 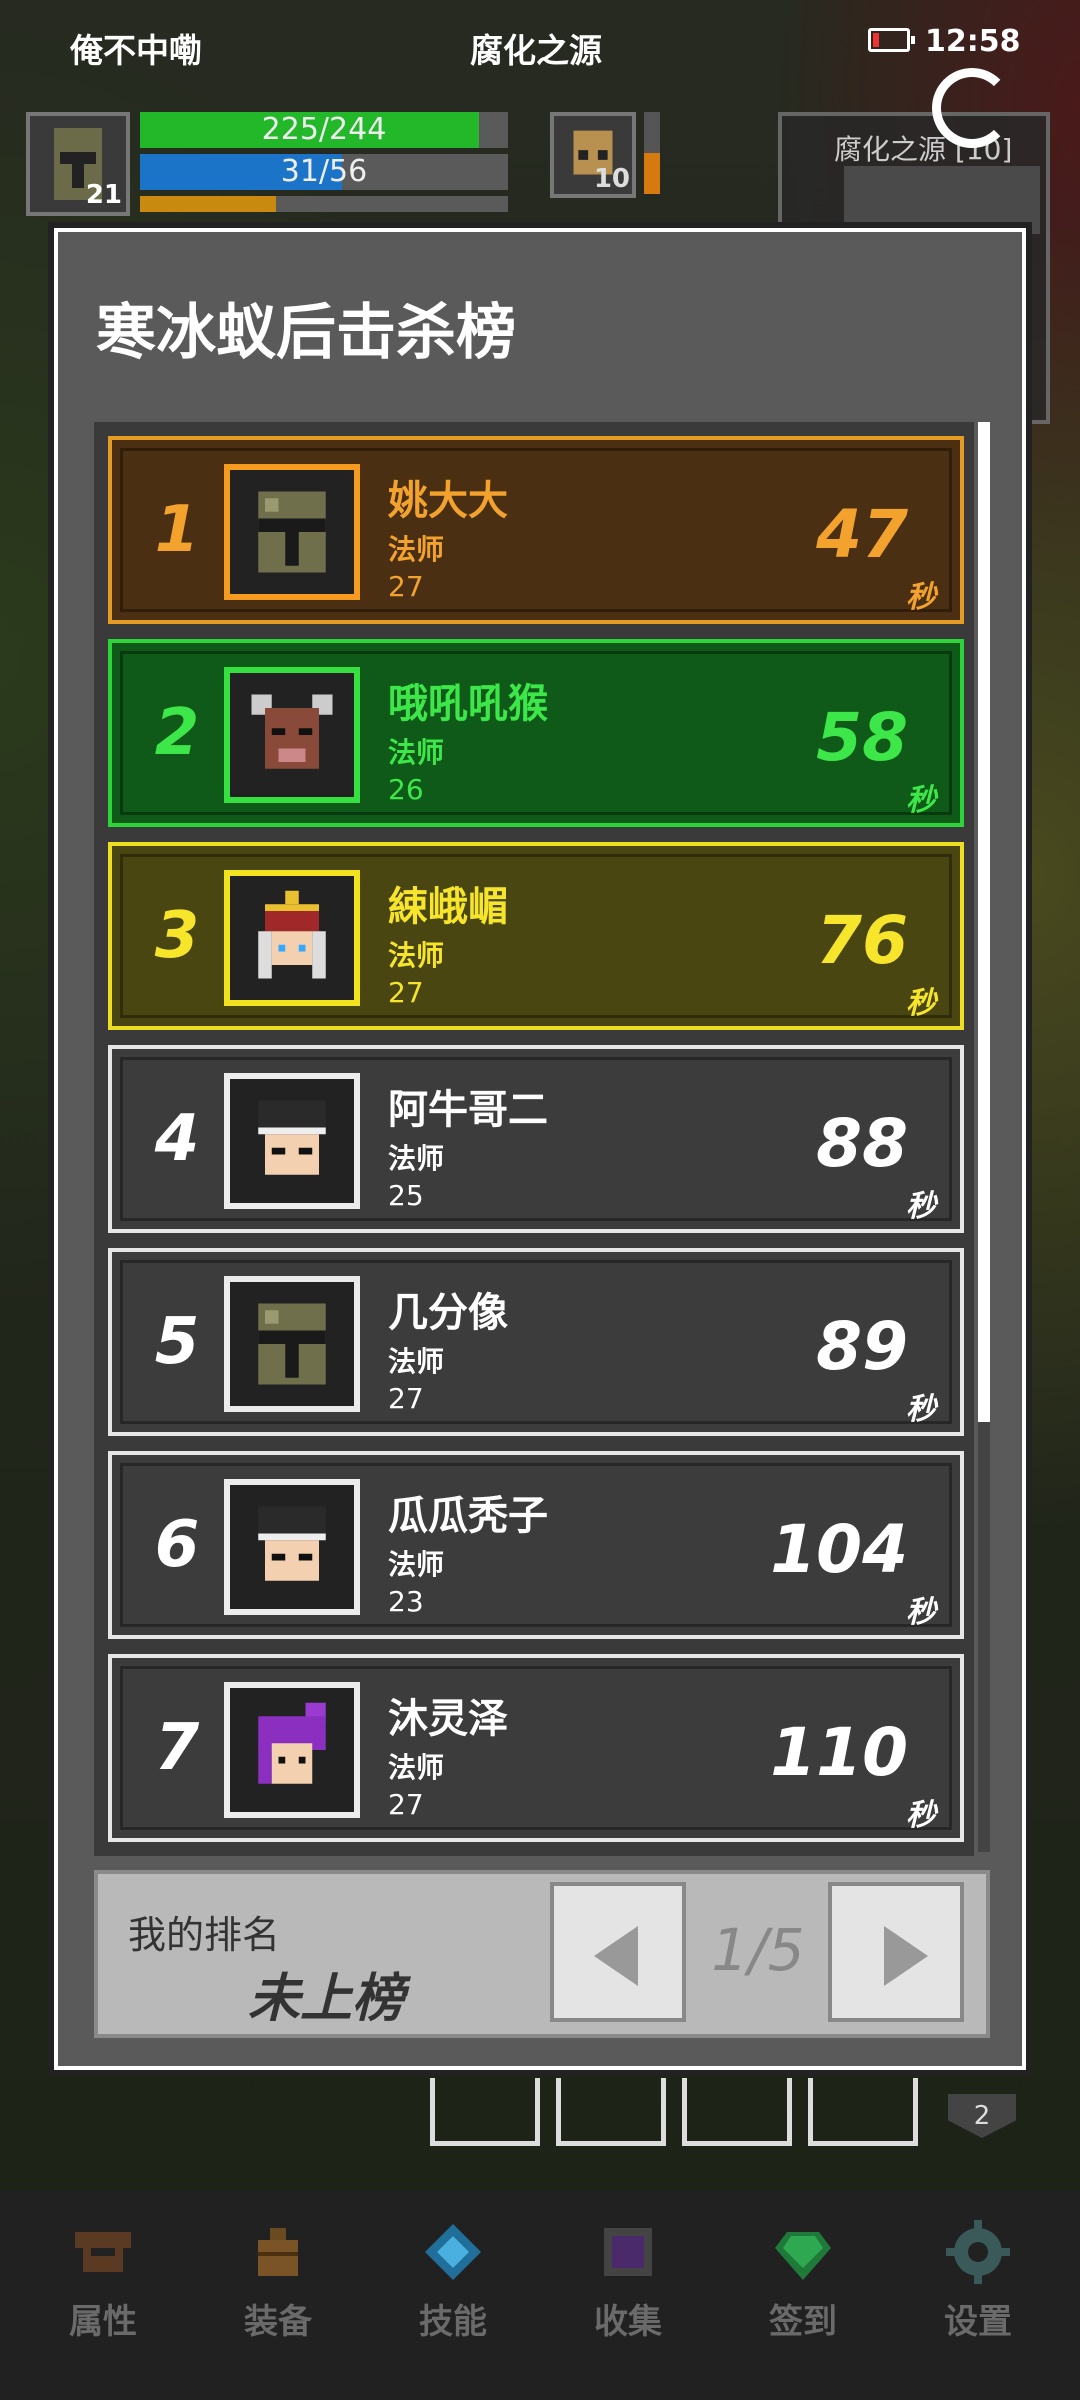 What do you see at coordinates (292, 1543) in the screenshot?
I see `headband-warrior-icon` at bounding box center [292, 1543].